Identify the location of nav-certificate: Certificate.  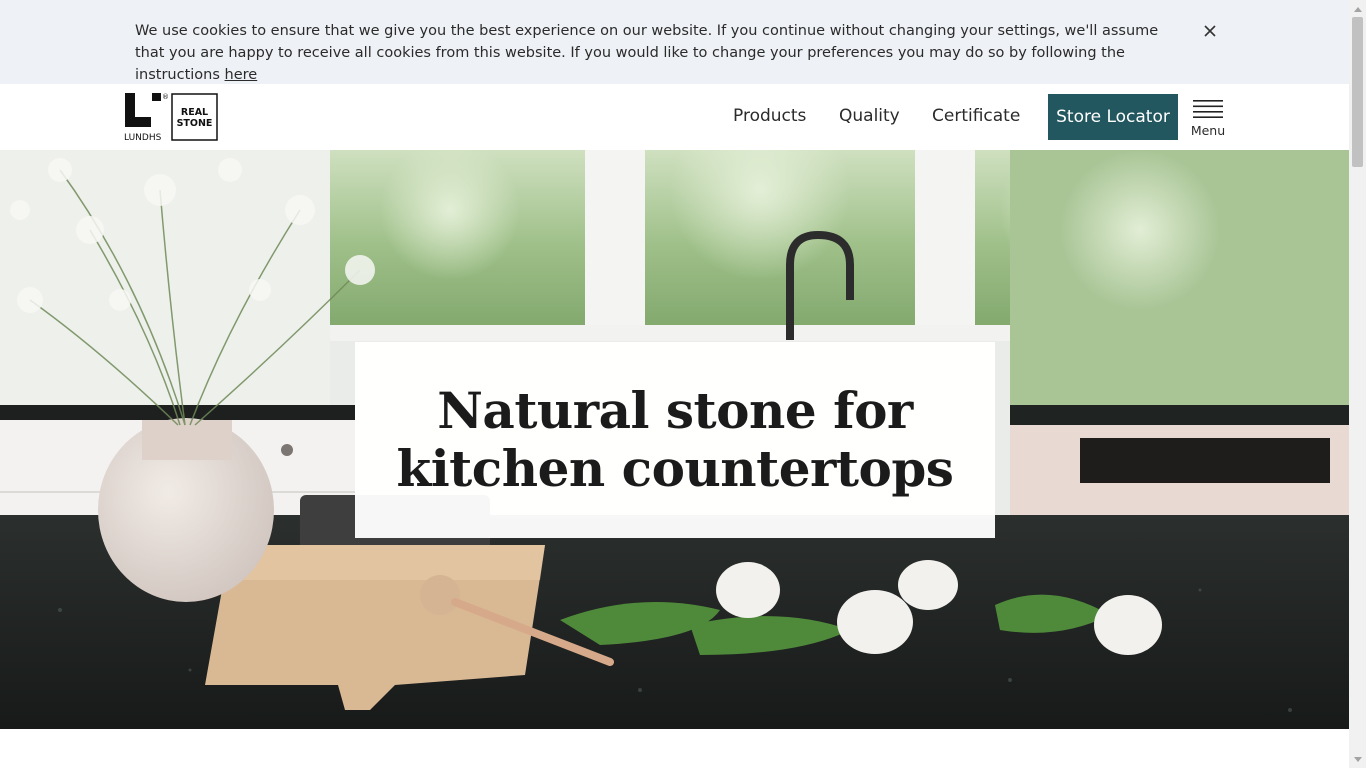
(976, 116).